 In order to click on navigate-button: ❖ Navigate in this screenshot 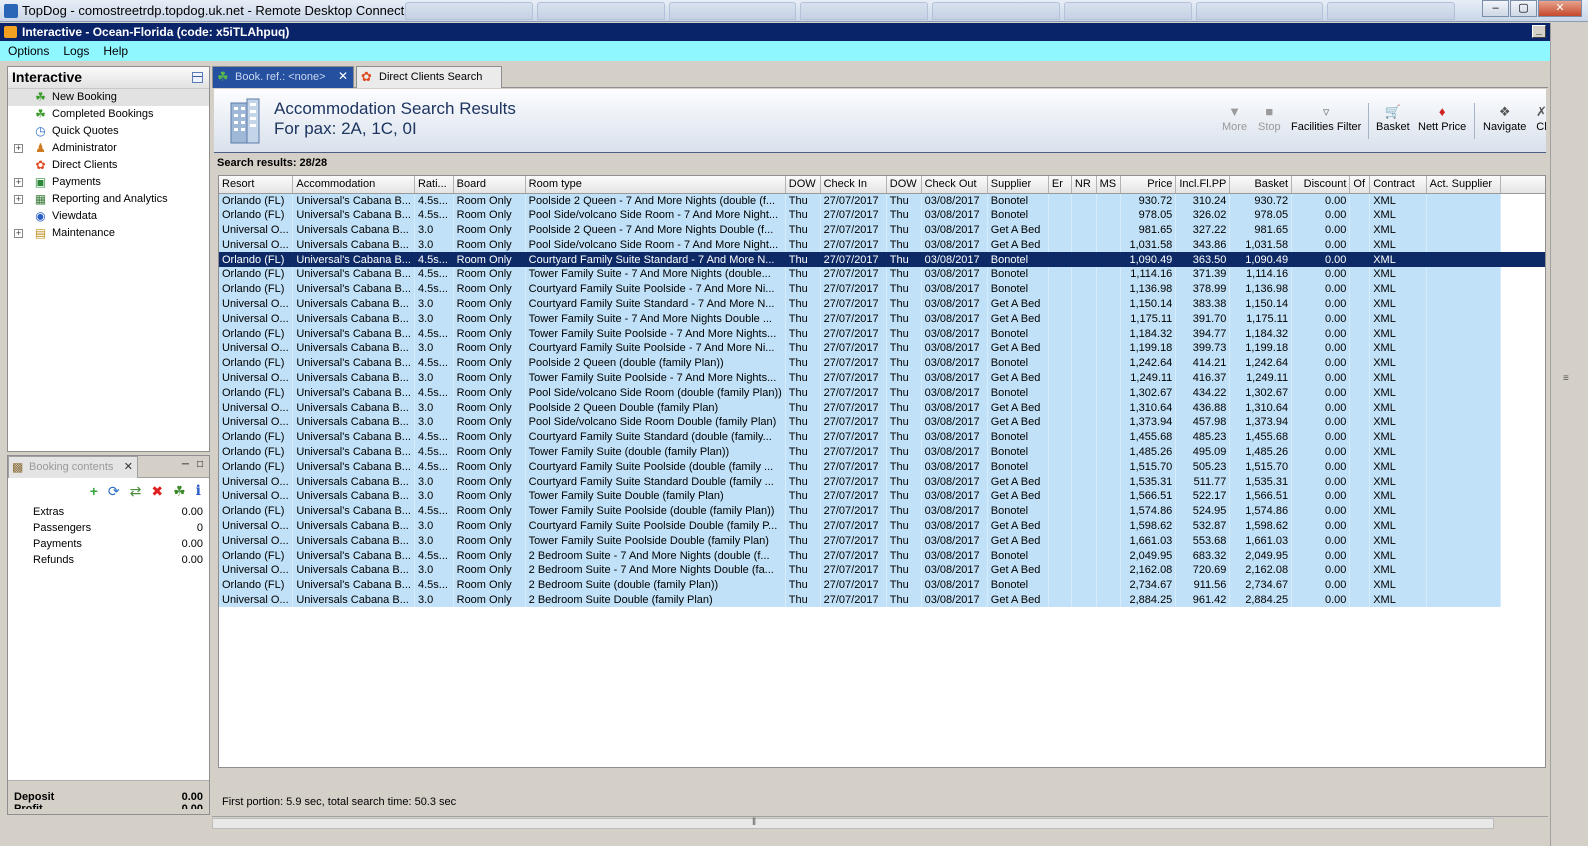, I will do `click(1504, 118)`.